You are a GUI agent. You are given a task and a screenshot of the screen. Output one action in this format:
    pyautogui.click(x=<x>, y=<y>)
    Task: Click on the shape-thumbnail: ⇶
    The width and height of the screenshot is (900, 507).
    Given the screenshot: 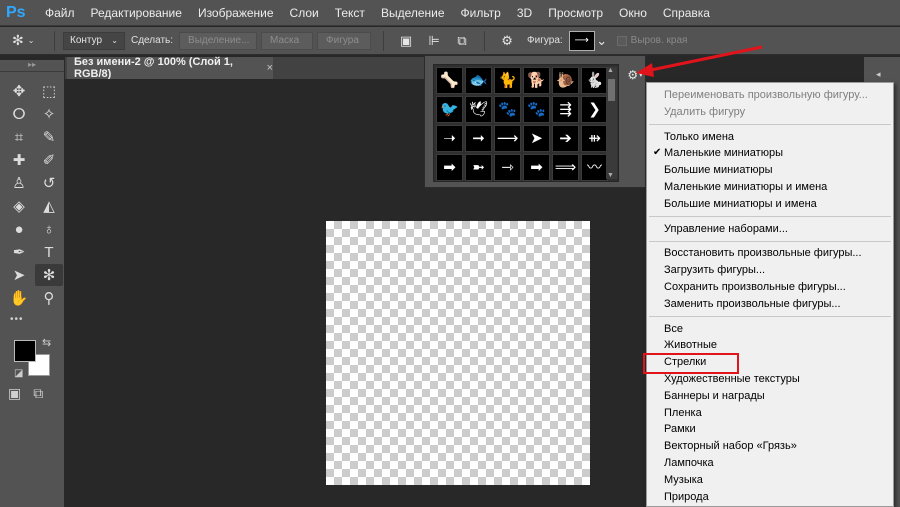 What is the action you would take?
    pyautogui.click(x=565, y=109)
    